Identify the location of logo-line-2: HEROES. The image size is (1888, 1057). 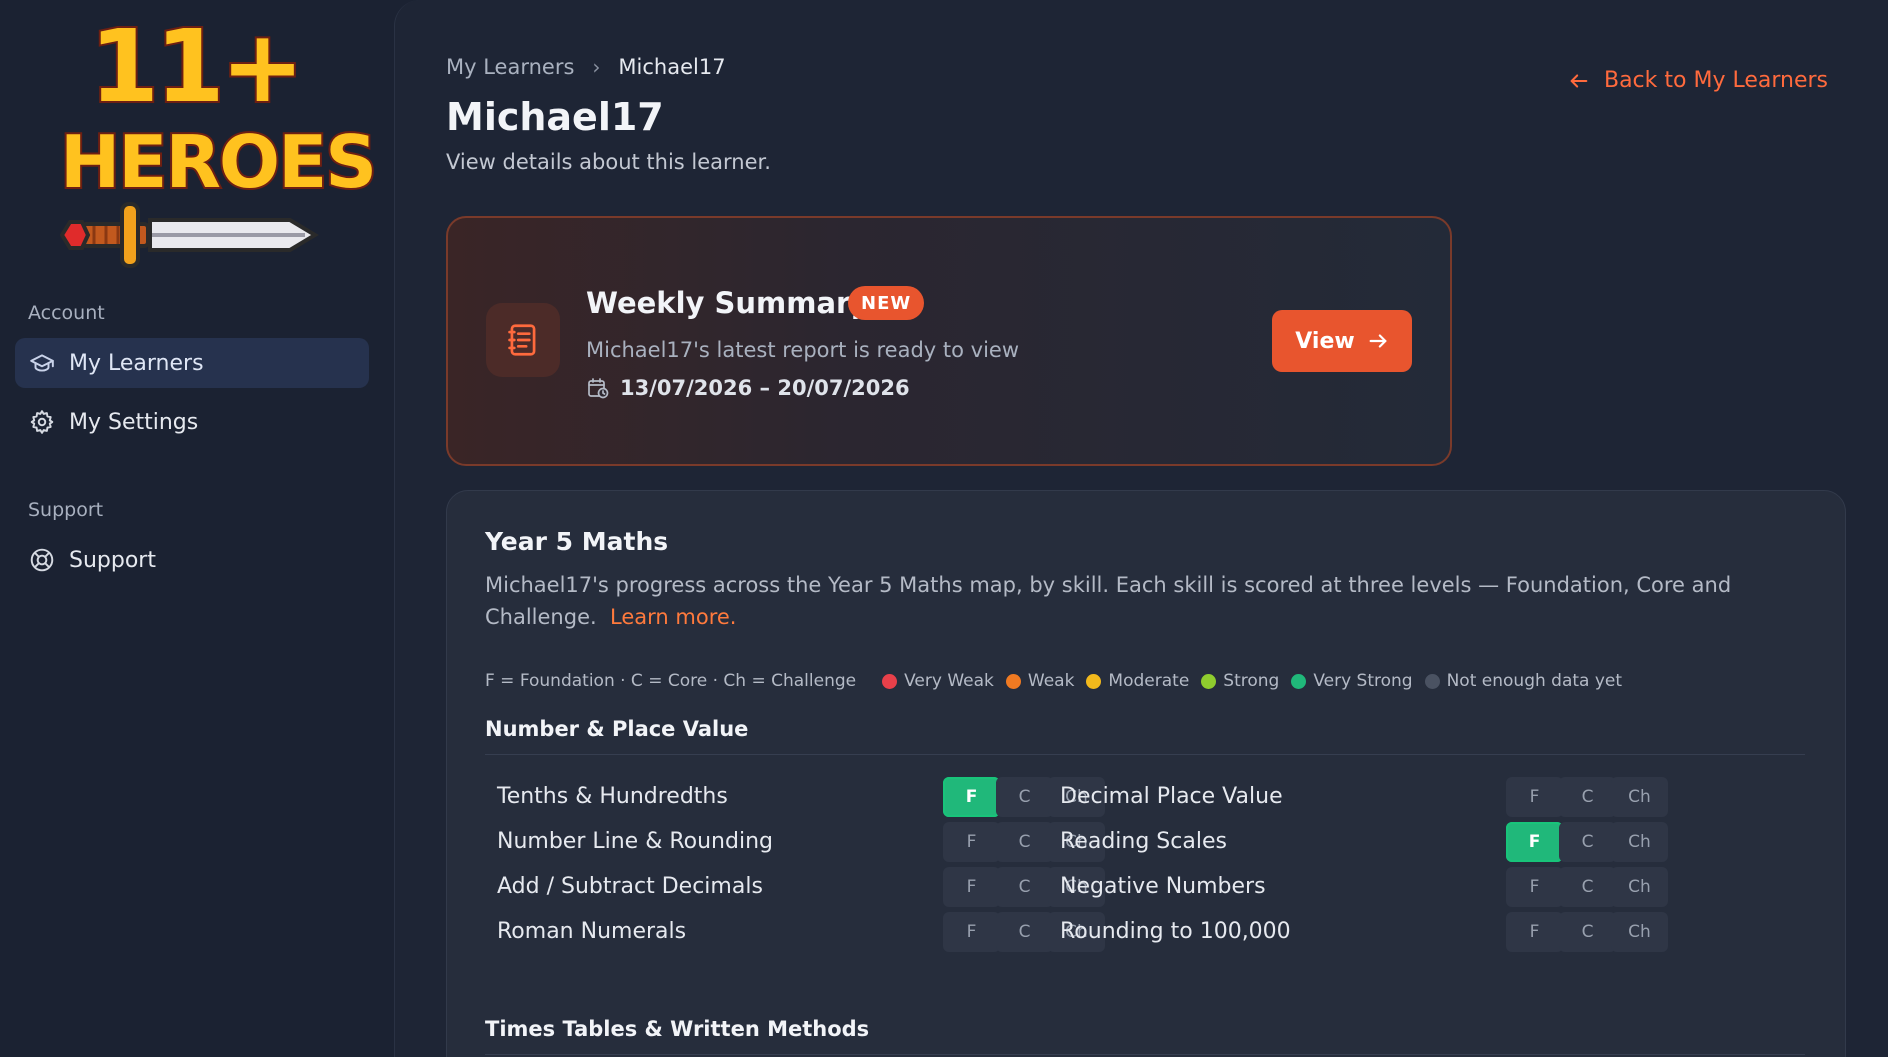
(218, 162).